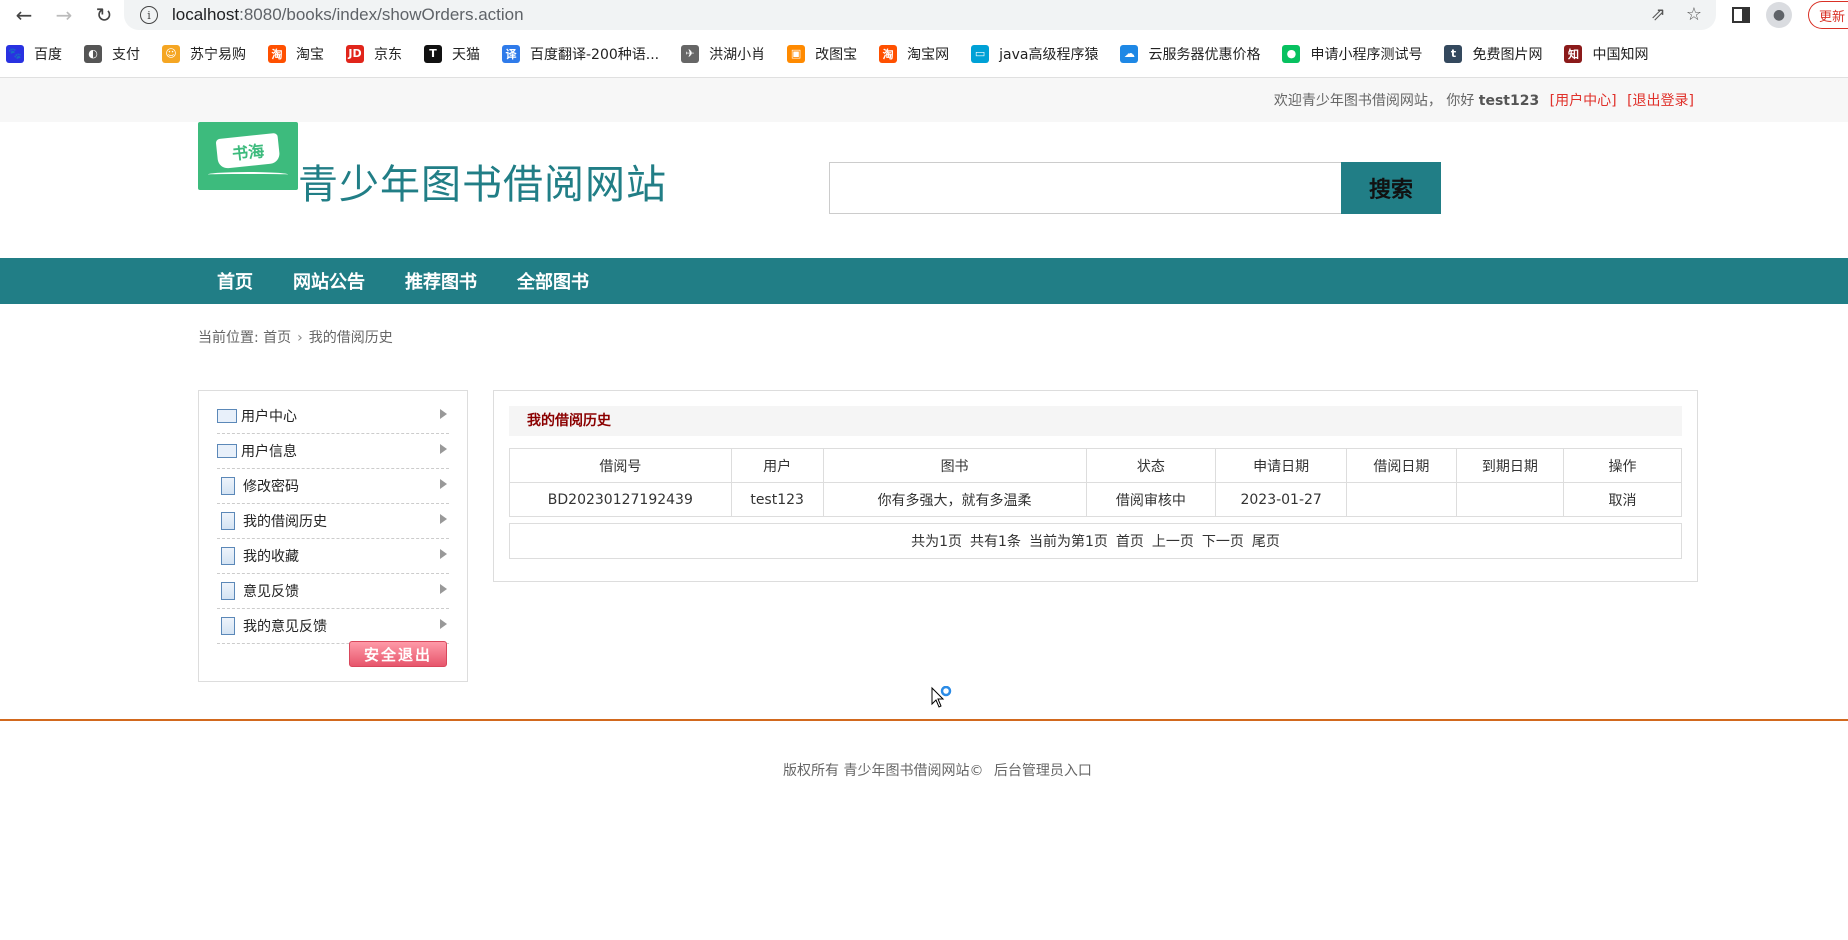 This screenshot has width=1848, height=940. Describe the element at coordinates (248, 174) in the screenshot. I see `logo-wave` at that location.